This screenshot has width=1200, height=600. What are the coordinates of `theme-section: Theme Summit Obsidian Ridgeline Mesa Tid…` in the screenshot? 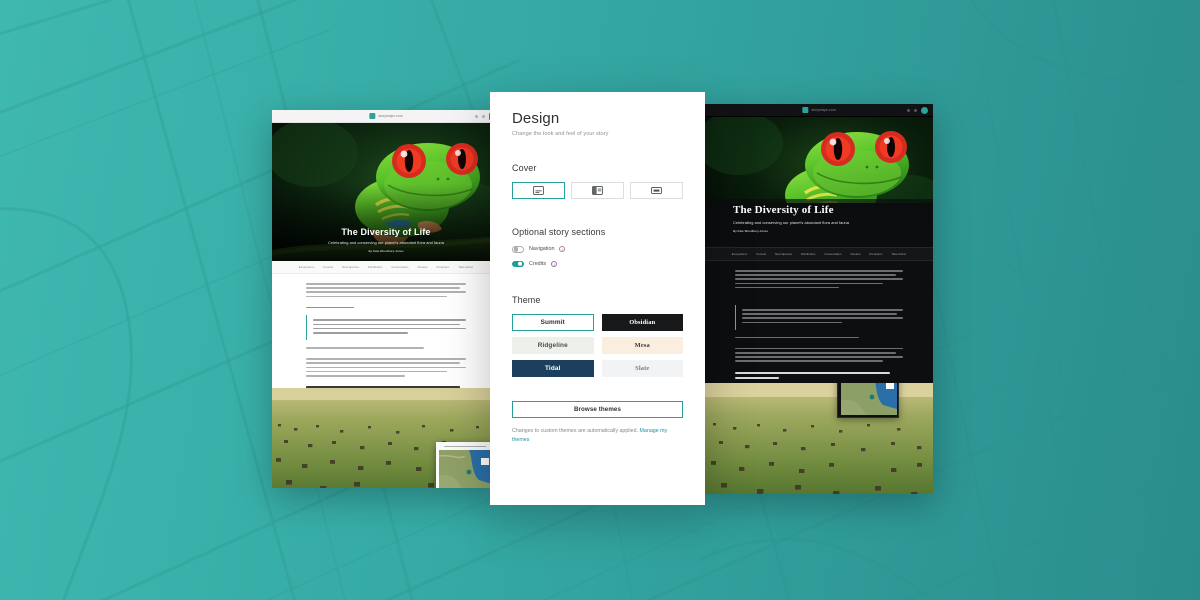 It's located at (597, 369).